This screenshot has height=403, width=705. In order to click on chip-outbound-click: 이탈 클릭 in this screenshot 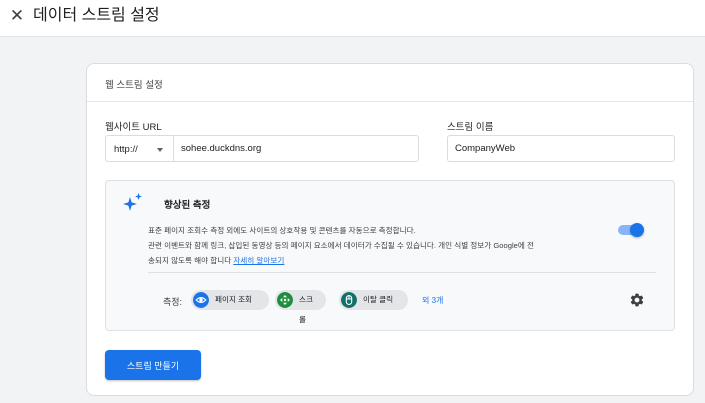, I will do `click(373, 300)`.